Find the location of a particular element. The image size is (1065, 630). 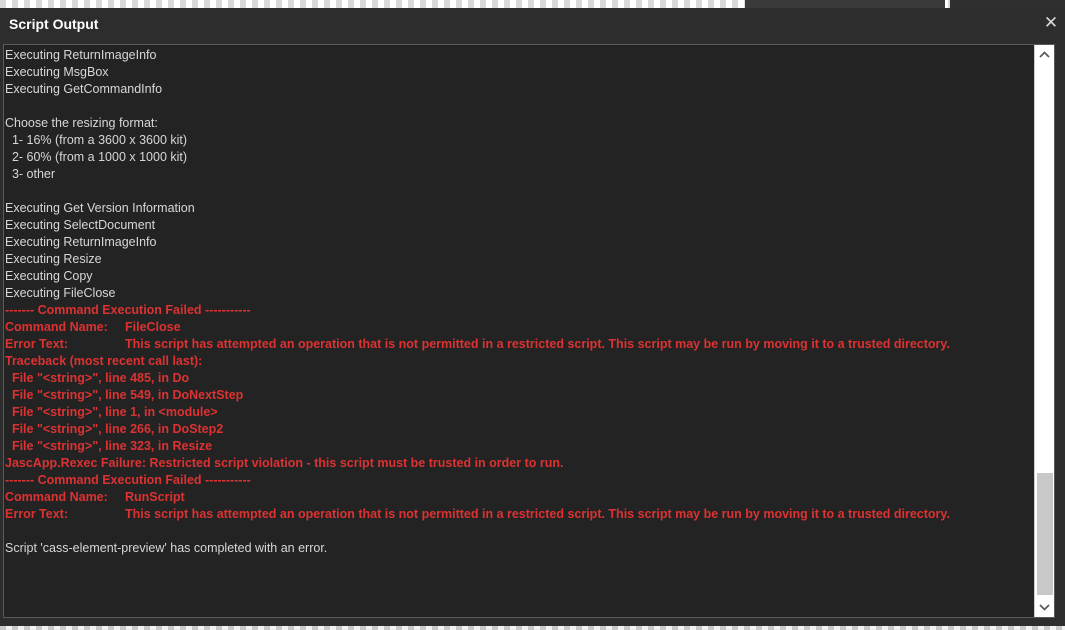

background-app-strip-bottom is located at coordinates (532, 628).